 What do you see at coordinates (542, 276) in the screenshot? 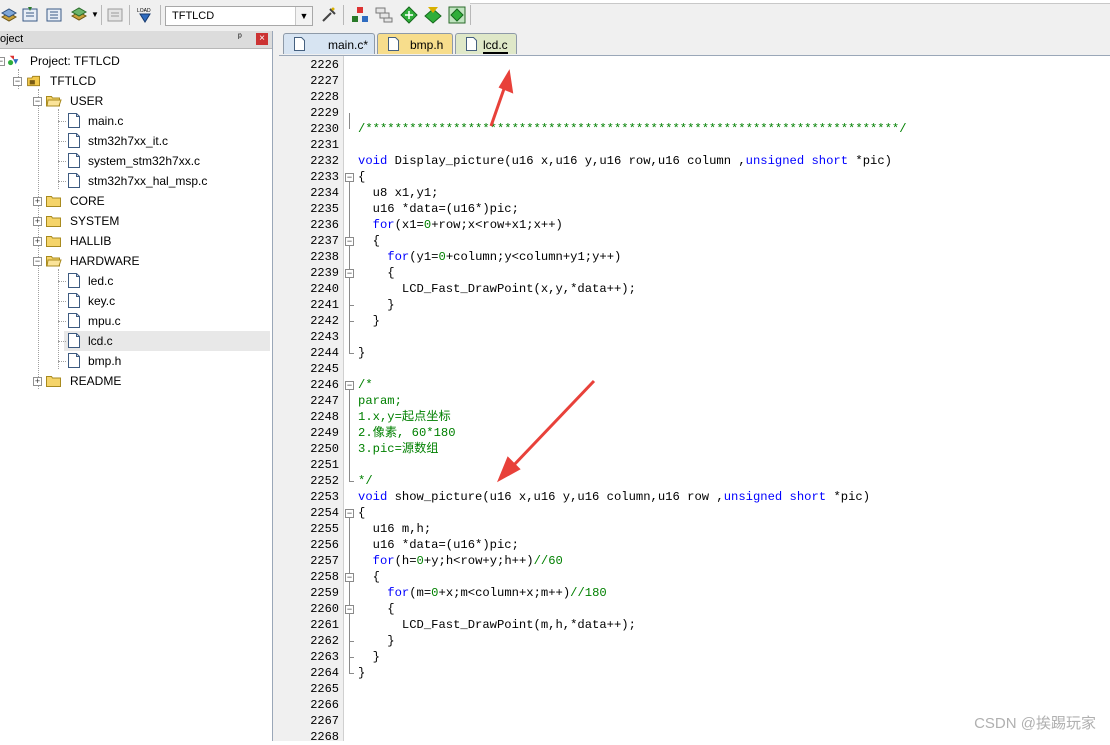
I see `annotation-arrows` at bounding box center [542, 276].